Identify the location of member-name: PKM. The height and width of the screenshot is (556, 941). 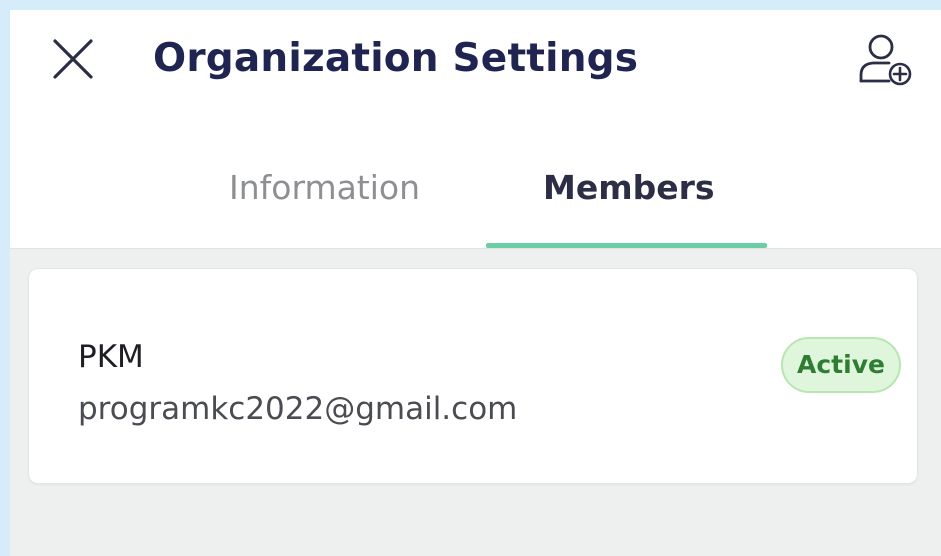
(111, 357).